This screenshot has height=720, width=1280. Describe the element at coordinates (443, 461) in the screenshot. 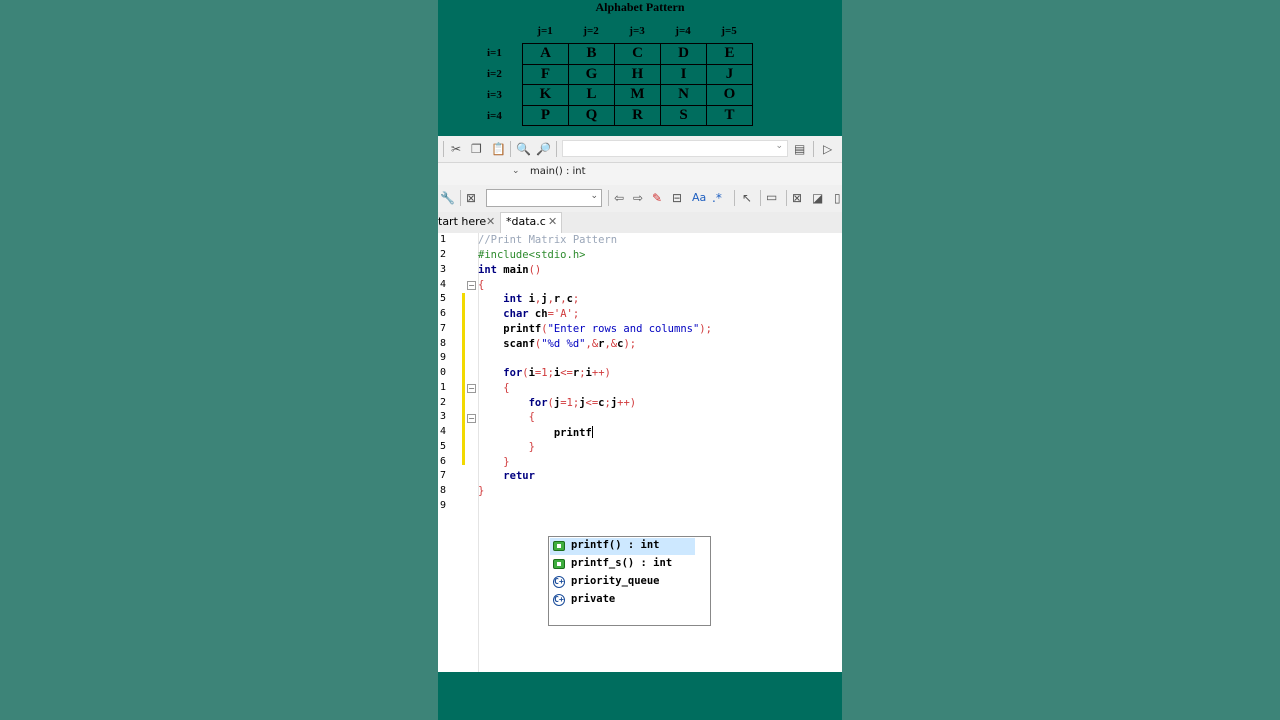

I see `line-number: 6` at that location.